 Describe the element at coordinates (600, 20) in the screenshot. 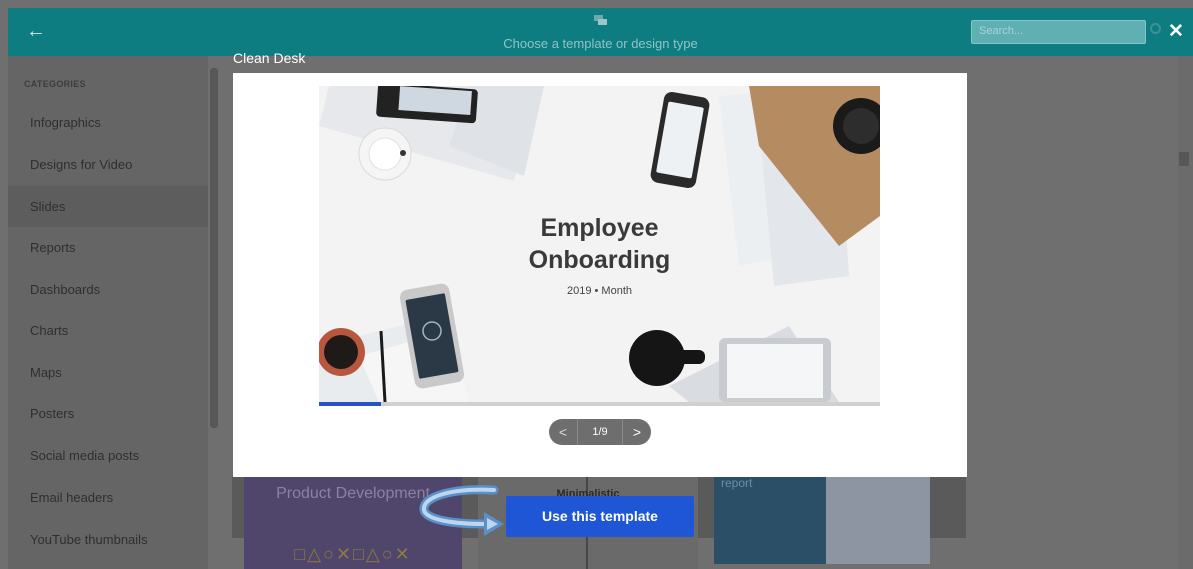

I see `chat-icon` at that location.